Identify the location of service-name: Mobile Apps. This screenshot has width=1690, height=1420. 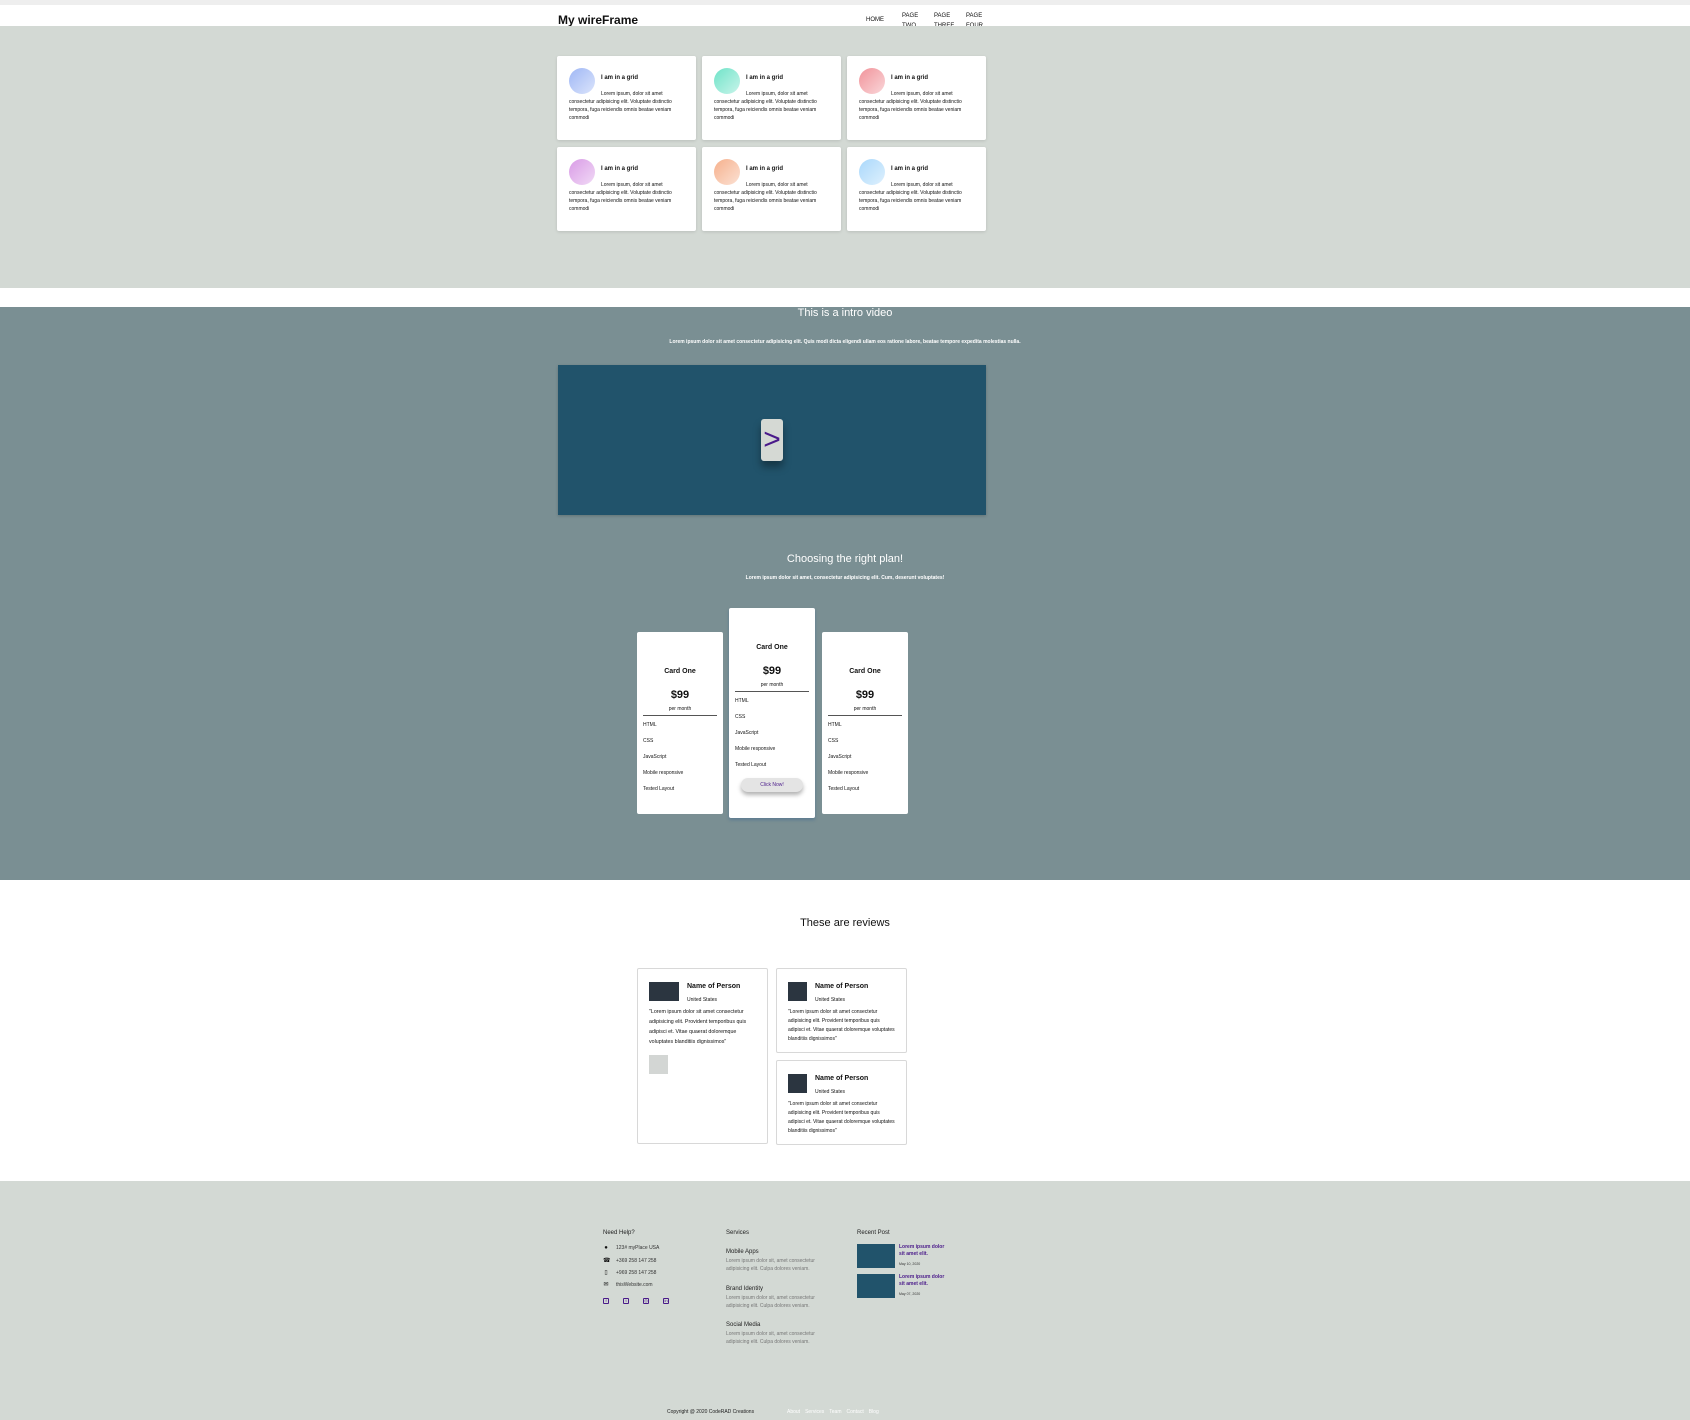
(742, 1252).